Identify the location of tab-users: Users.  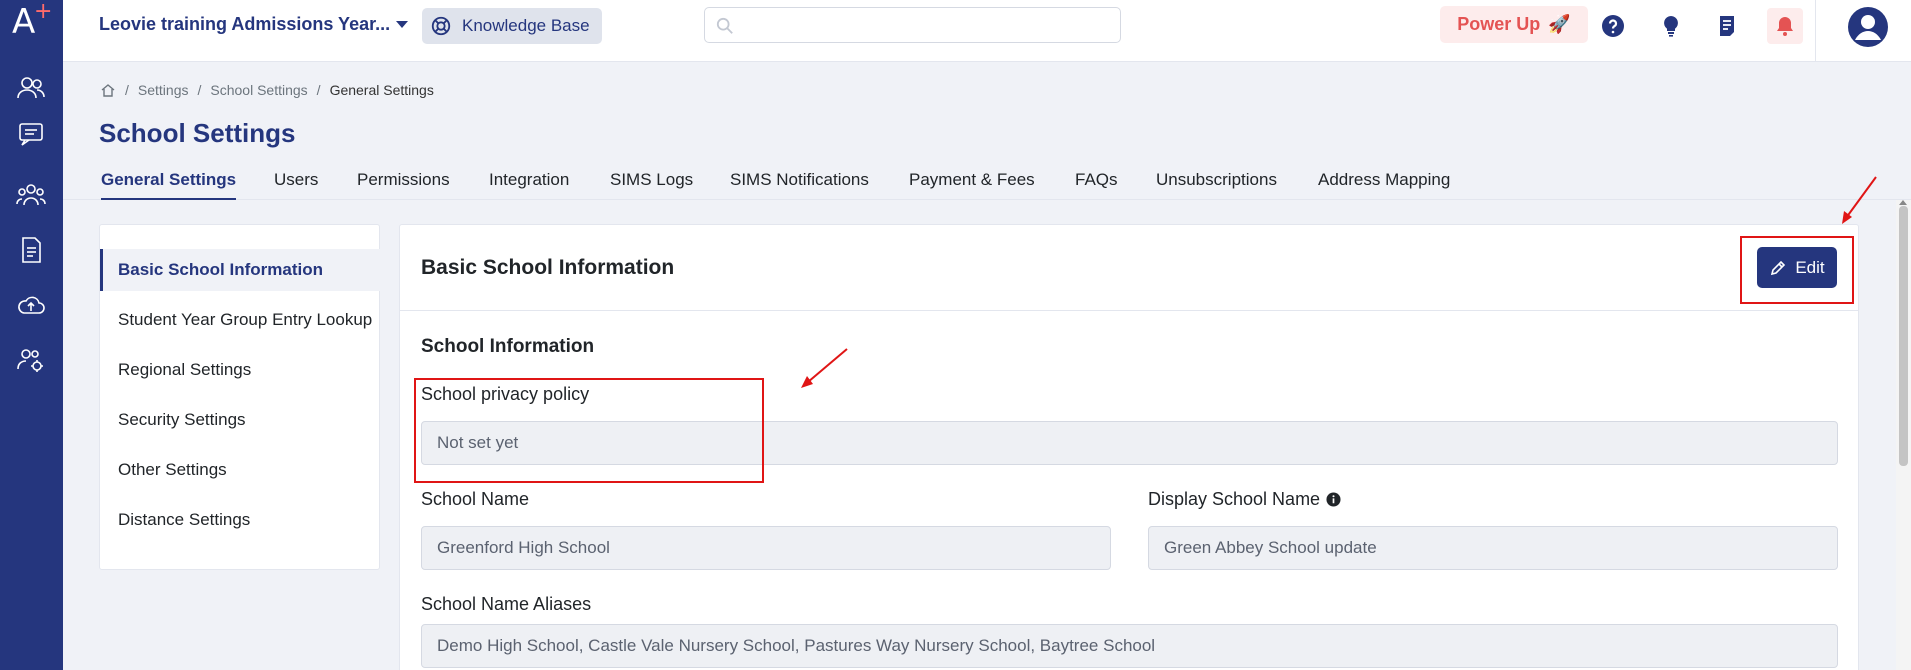
(296, 180).